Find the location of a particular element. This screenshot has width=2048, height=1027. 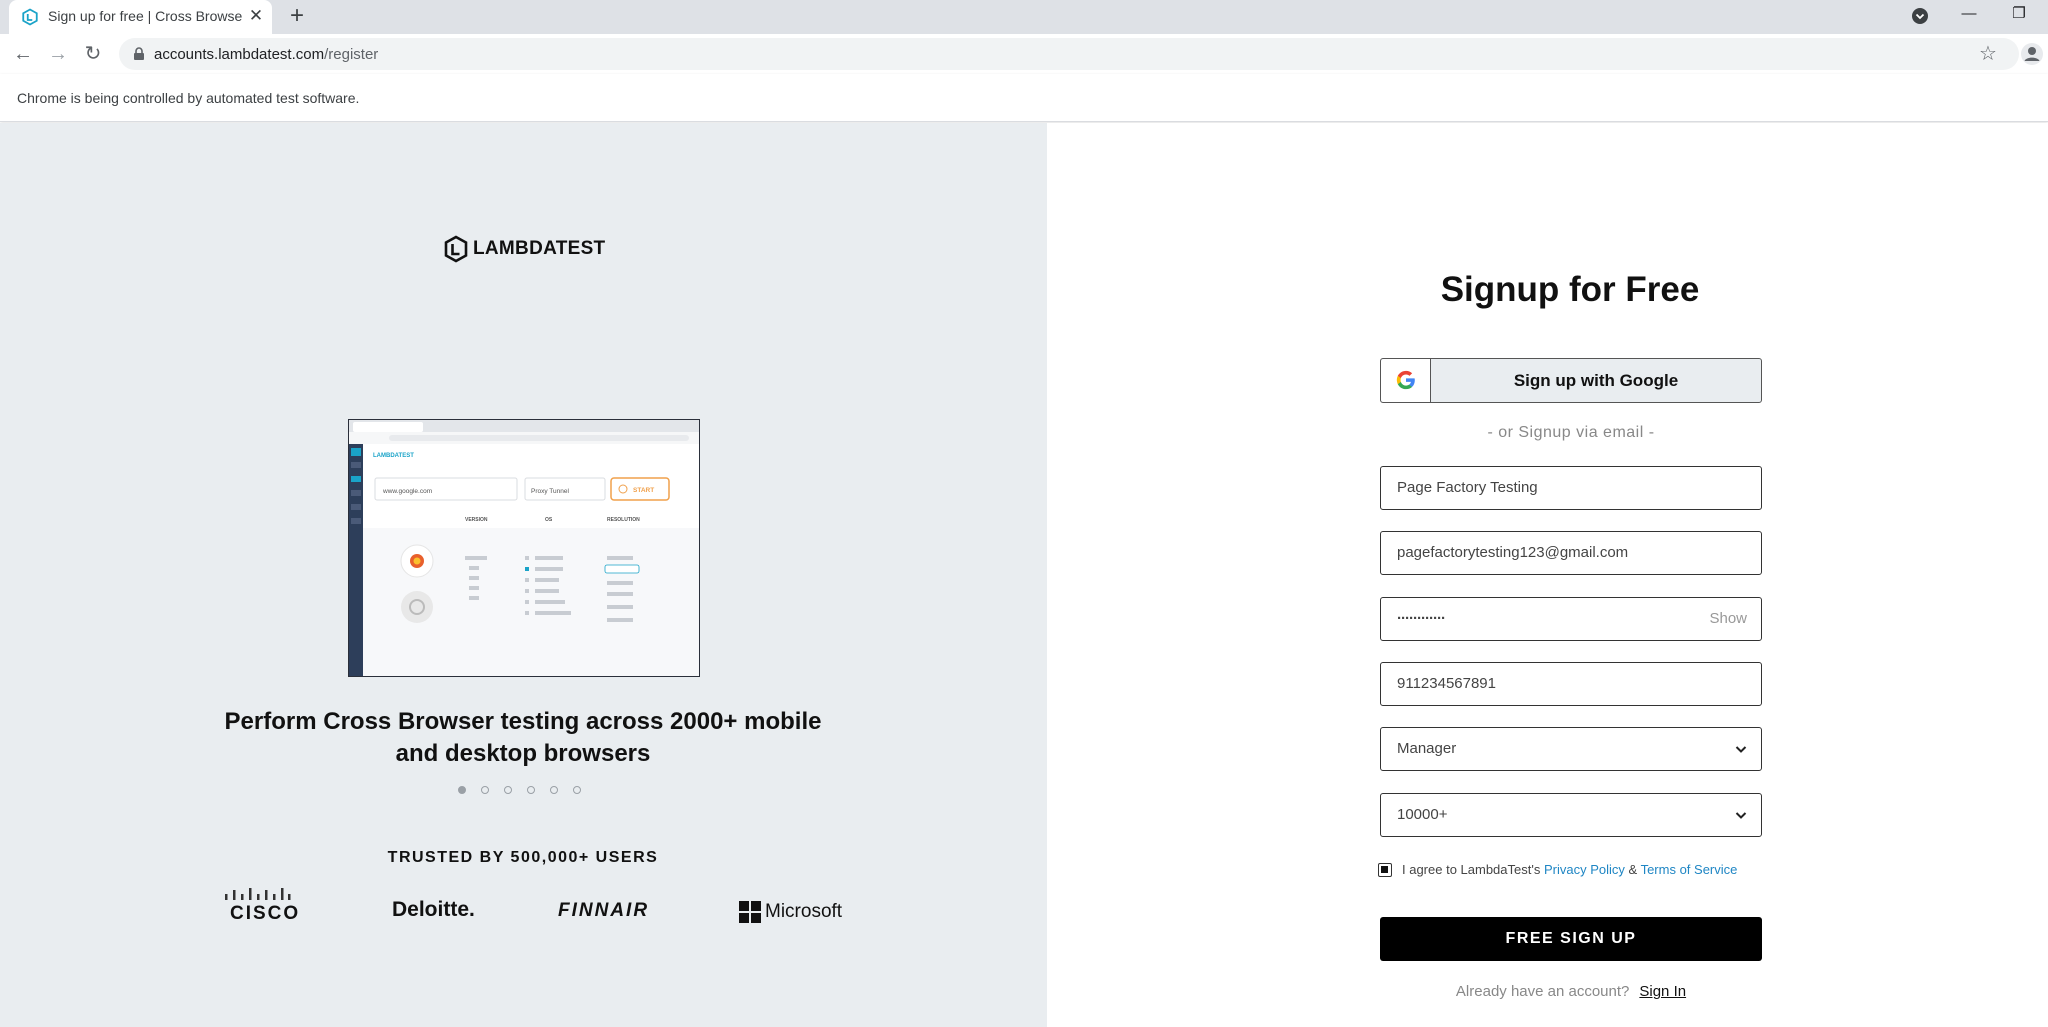

google-icon-box is located at coordinates (1406, 380).